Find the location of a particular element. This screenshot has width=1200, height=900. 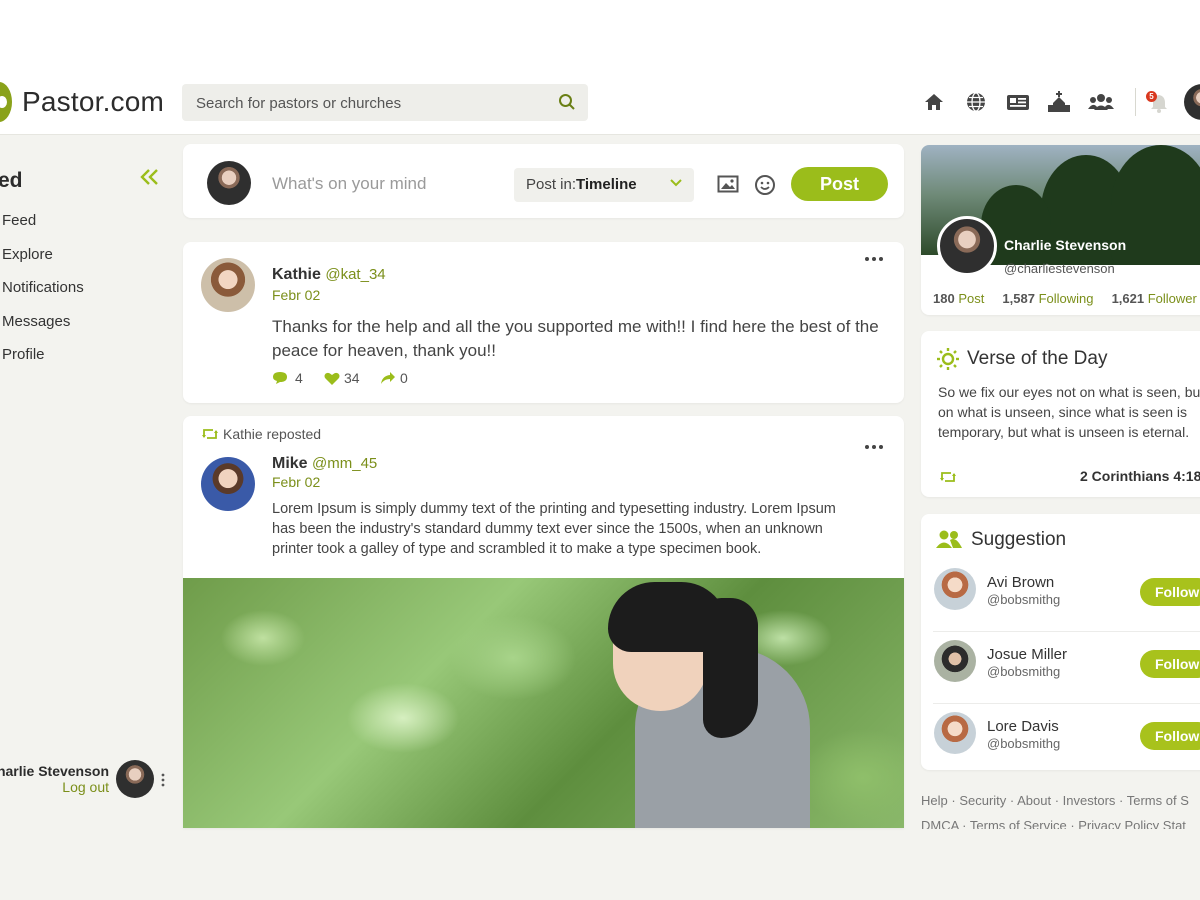

collapse-sidebar-icon is located at coordinates (150, 177).